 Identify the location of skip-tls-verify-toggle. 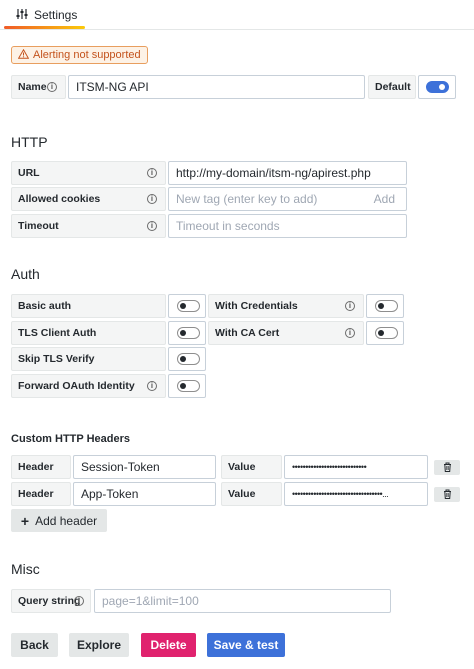
(188, 359).